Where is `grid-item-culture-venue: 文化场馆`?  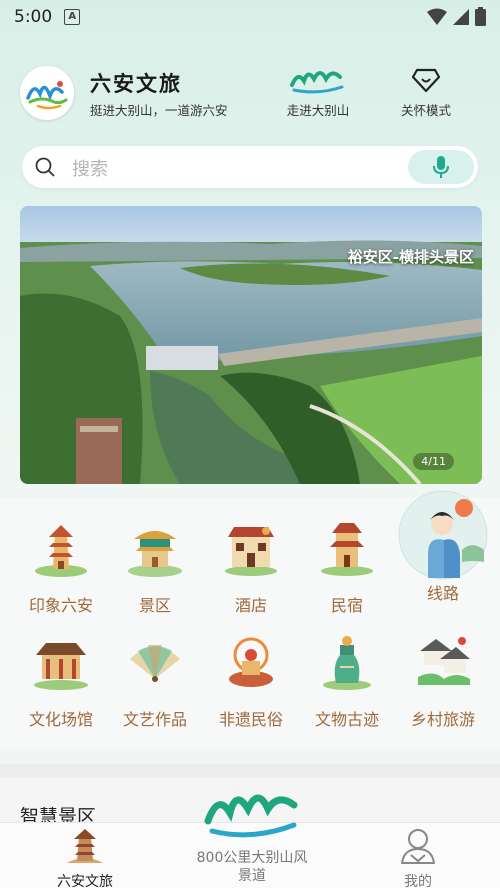 grid-item-culture-venue: 文化场馆 is located at coordinates (61, 681).